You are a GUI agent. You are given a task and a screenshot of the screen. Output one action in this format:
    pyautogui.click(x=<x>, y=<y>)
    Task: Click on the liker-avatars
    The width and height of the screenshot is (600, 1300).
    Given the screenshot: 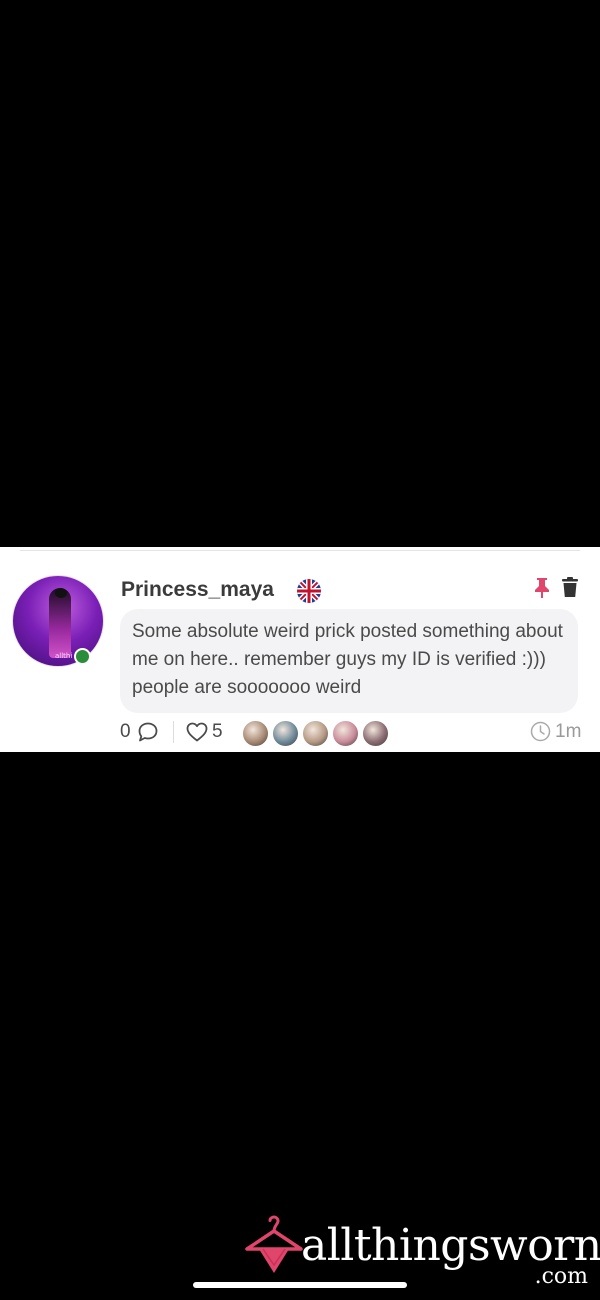 What is the action you would take?
    pyautogui.click(x=317, y=733)
    